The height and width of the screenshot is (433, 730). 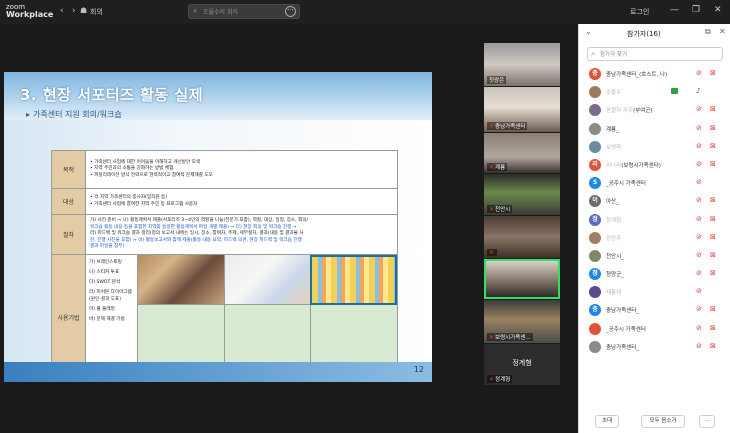 What do you see at coordinates (708, 32) in the screenshot?
I see `popout-icon: ⧉` at bounding box center [708, 32].